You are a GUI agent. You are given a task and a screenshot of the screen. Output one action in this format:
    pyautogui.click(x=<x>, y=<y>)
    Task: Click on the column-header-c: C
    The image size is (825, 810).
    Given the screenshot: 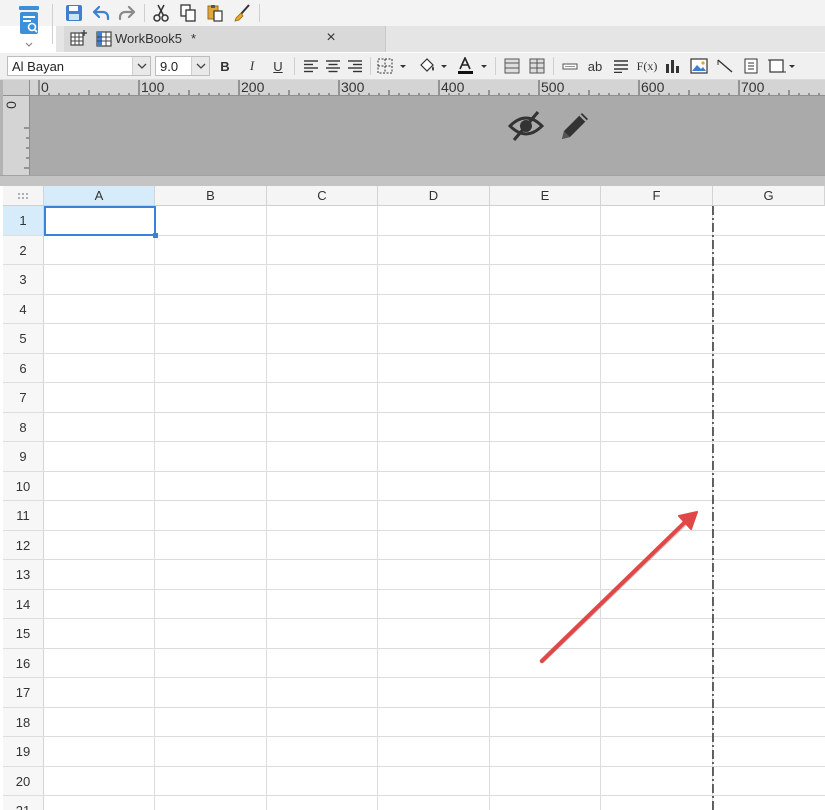 What is the action you would take?
    pyautogui.click(x=322, y=196)
    